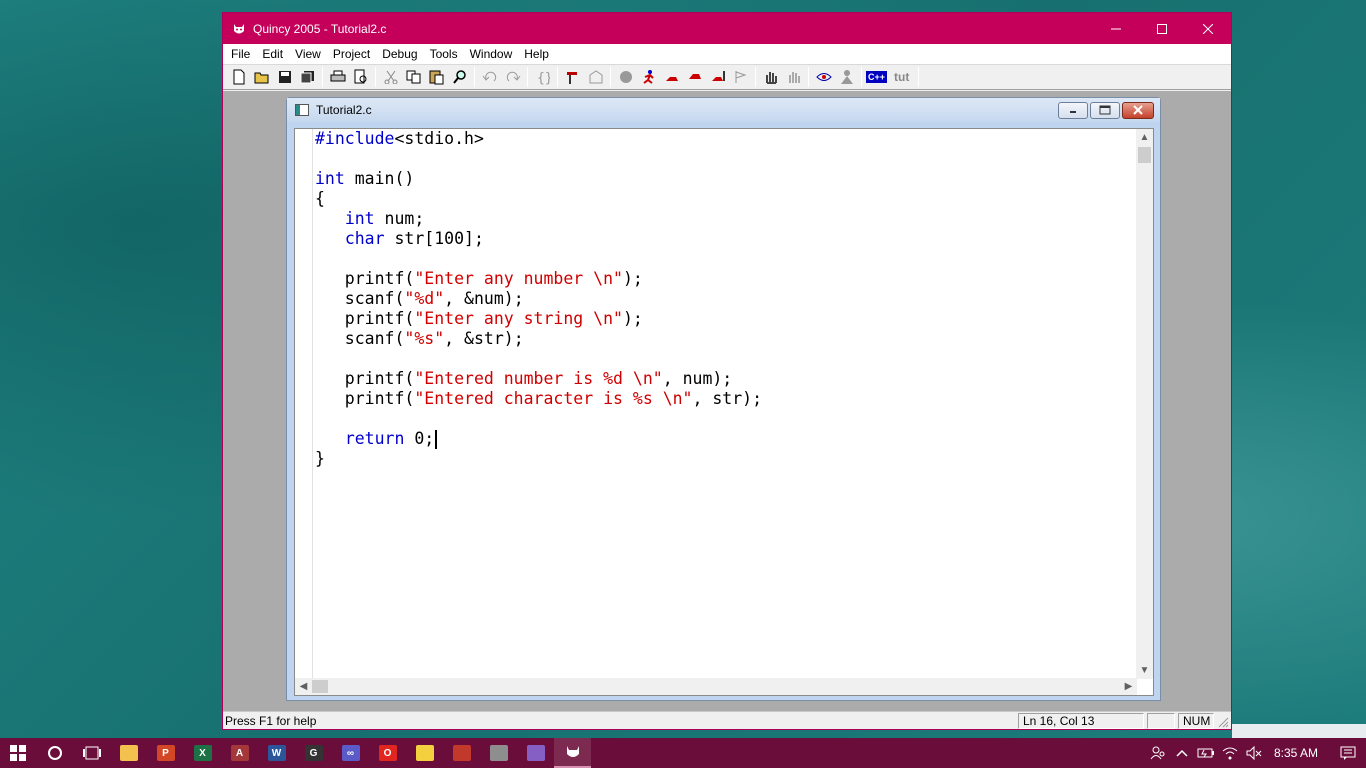  Describe the element at coordinates (727, 28) in the screenshot. I see `title-bar: Quincy 2005 - Tutorial2.c` at that location.